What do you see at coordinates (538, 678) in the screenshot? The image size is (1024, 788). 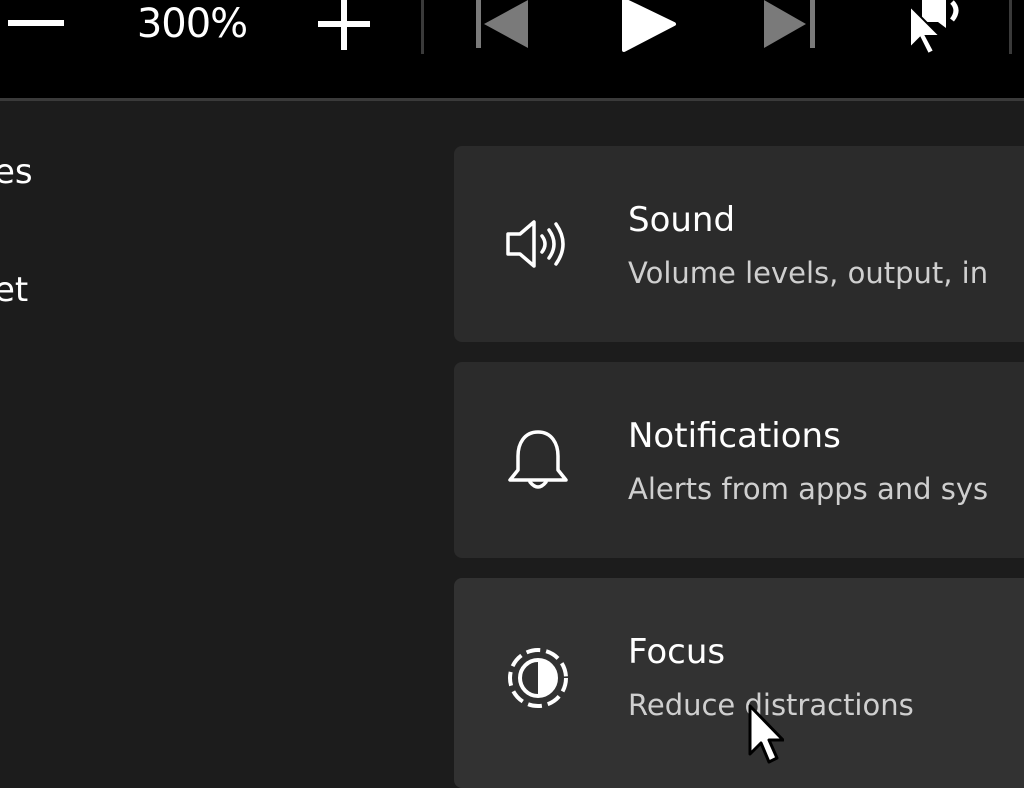 I see `focus-icon` at bounding box center [538, 678].